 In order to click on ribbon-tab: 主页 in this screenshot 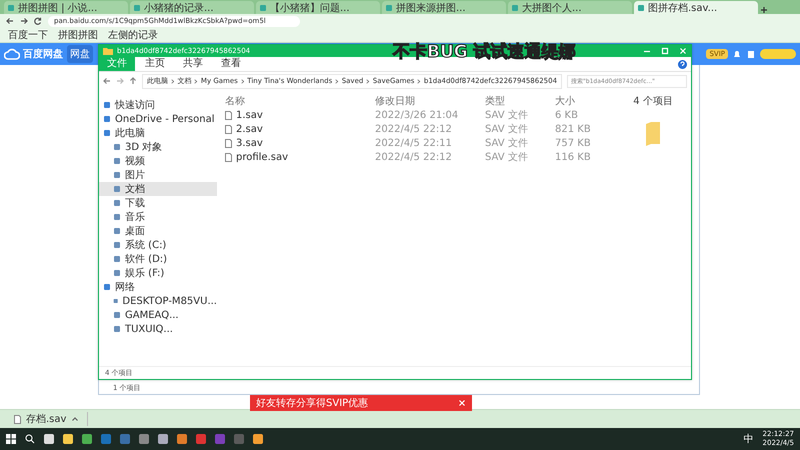, I will do `click(155, 64)`.